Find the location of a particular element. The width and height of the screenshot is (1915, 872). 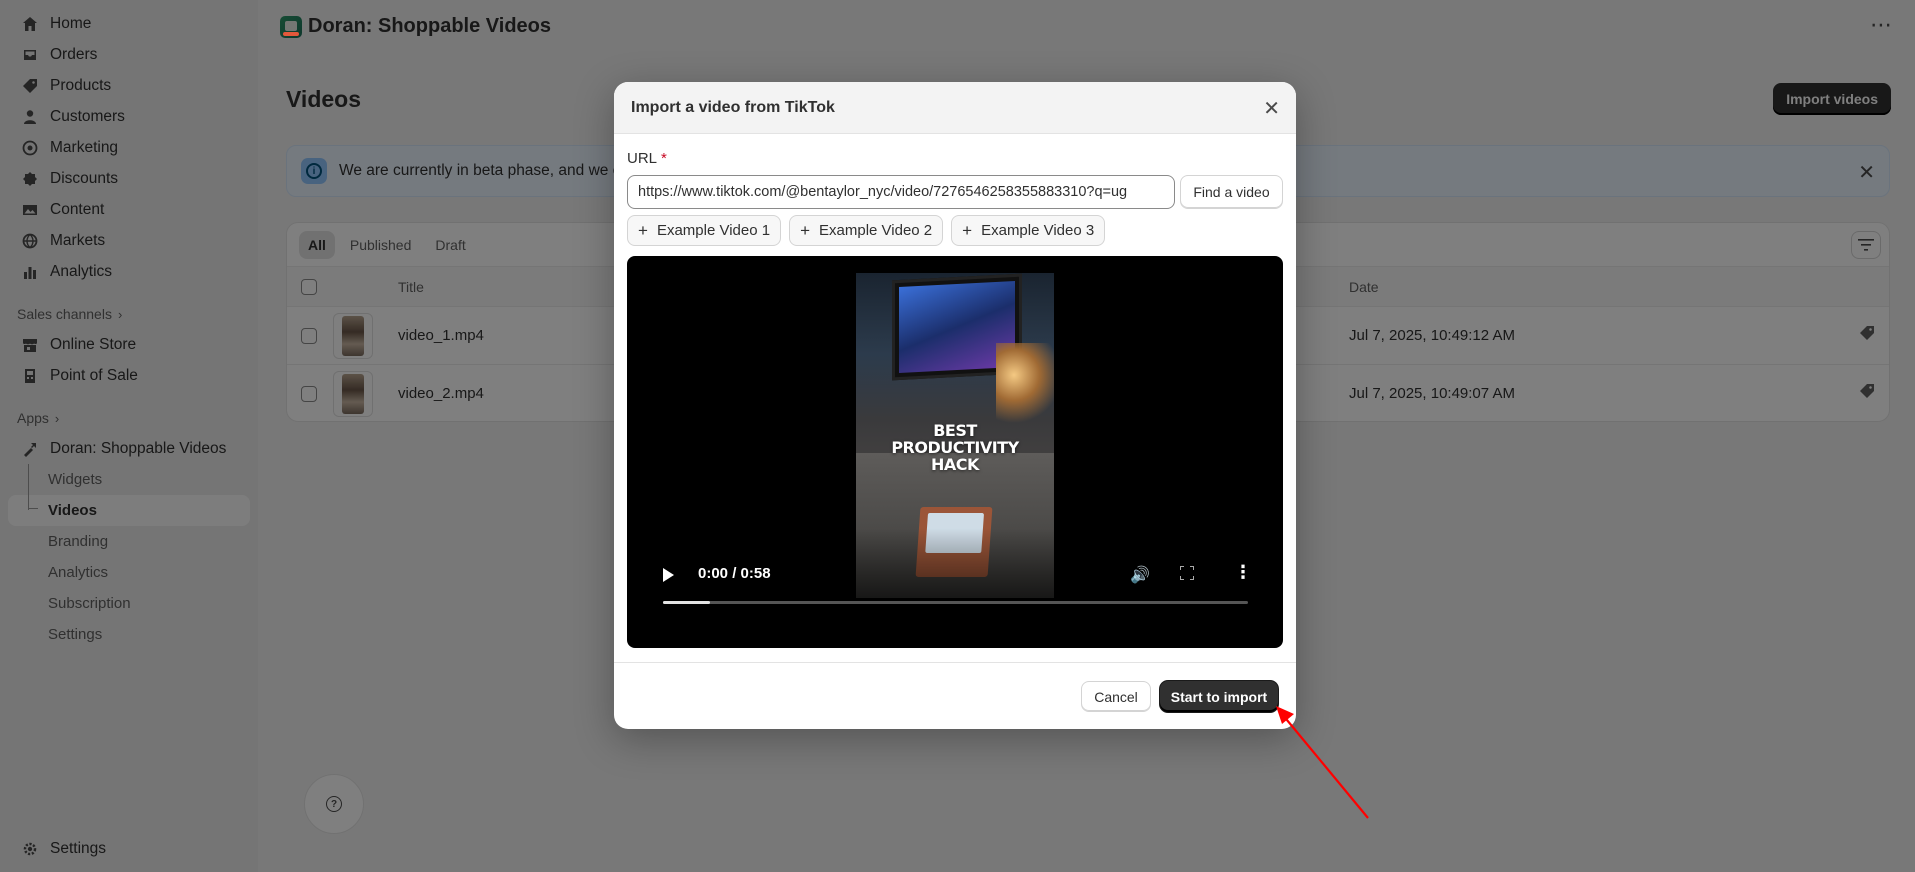

modal-title: Import a video from TikTok is located at coordinates (733, 107).